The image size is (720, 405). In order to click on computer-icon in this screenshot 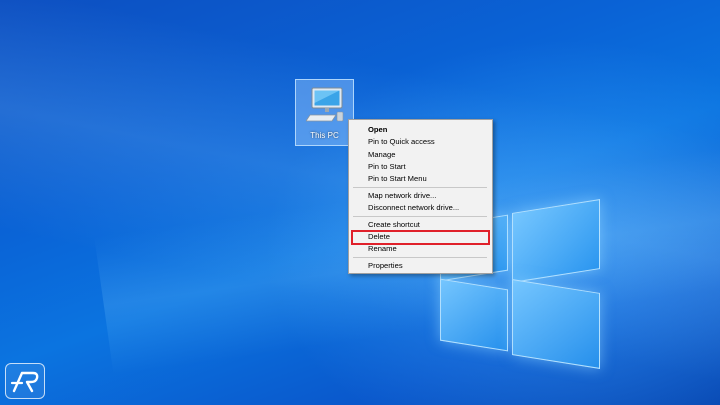, I will do `click(325, 104)`.